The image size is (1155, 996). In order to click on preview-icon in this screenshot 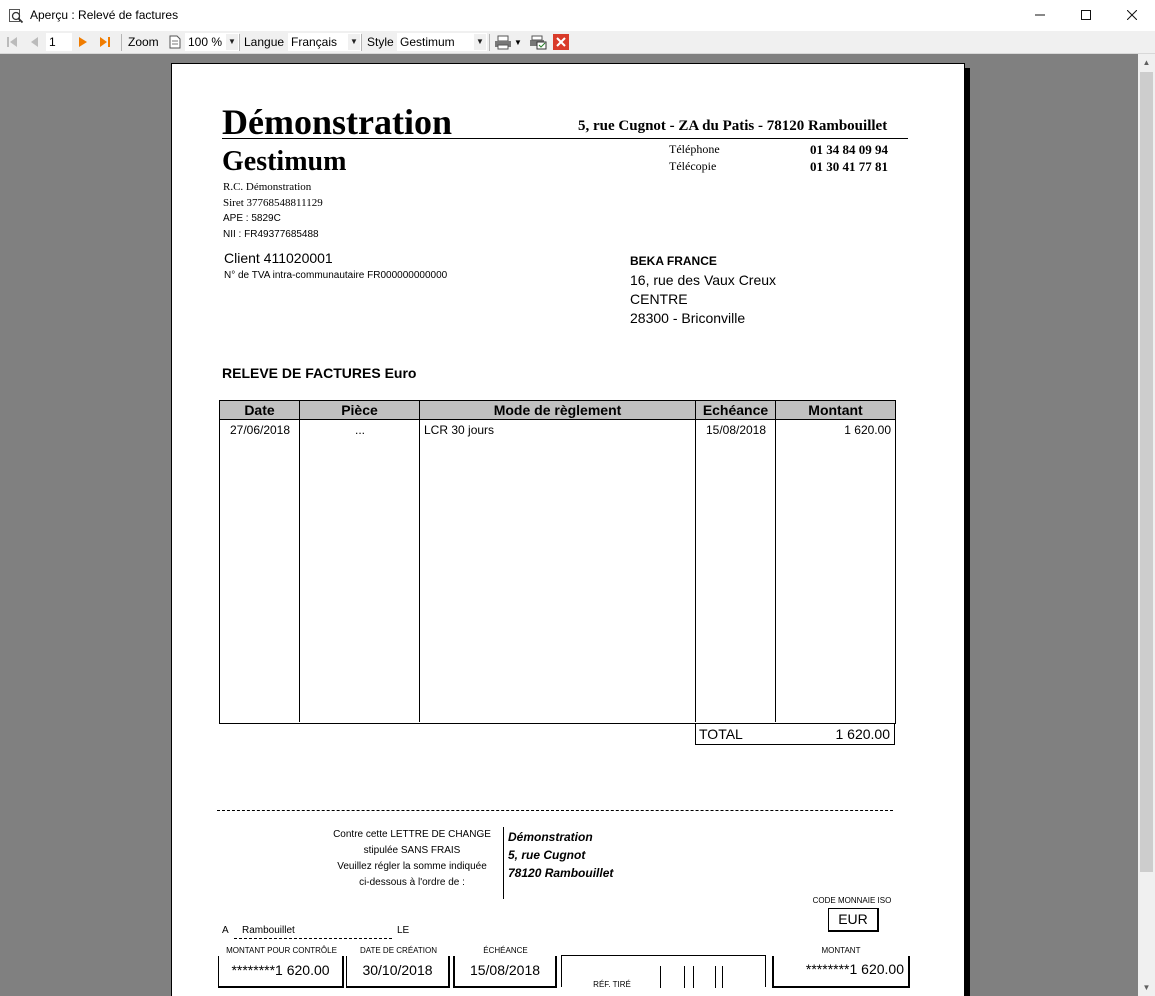, I will do `click(16, 16)`.